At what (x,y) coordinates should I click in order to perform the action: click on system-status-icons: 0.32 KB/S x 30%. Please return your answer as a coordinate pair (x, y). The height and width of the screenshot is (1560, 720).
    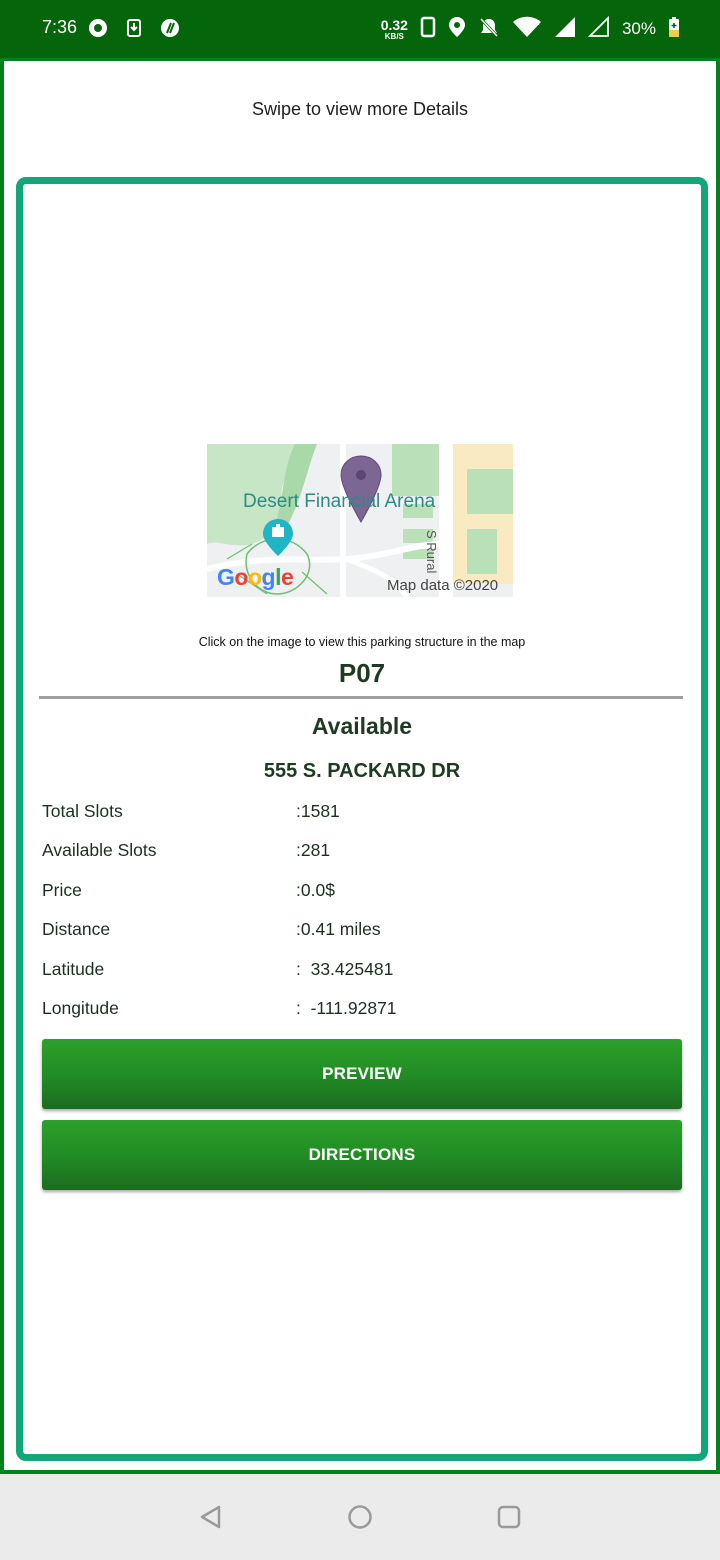
    Looking at the image, I should click on (530, 29).